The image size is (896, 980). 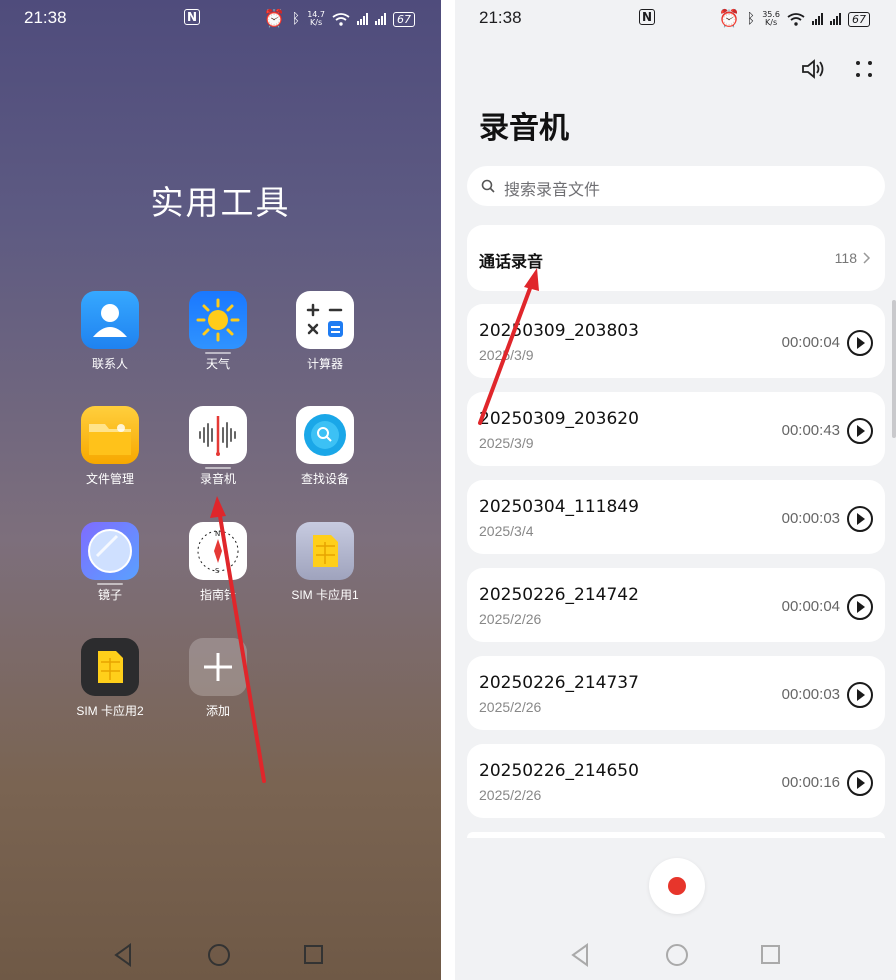 What do you see at coordinates (511, 261) in the screenshot?
I see `call-recordings-label: 通话录音` at bounding box center [511, 261].